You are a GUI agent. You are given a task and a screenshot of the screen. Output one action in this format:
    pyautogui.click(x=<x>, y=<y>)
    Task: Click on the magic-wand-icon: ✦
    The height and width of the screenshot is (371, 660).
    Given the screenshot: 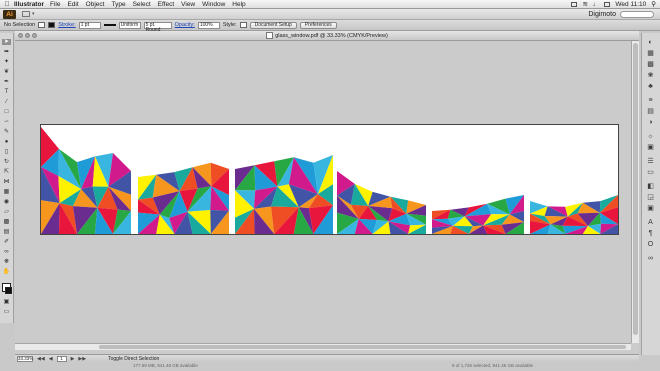 What is the action you would take?
    pyautogui.click(x=6, y=62)
    